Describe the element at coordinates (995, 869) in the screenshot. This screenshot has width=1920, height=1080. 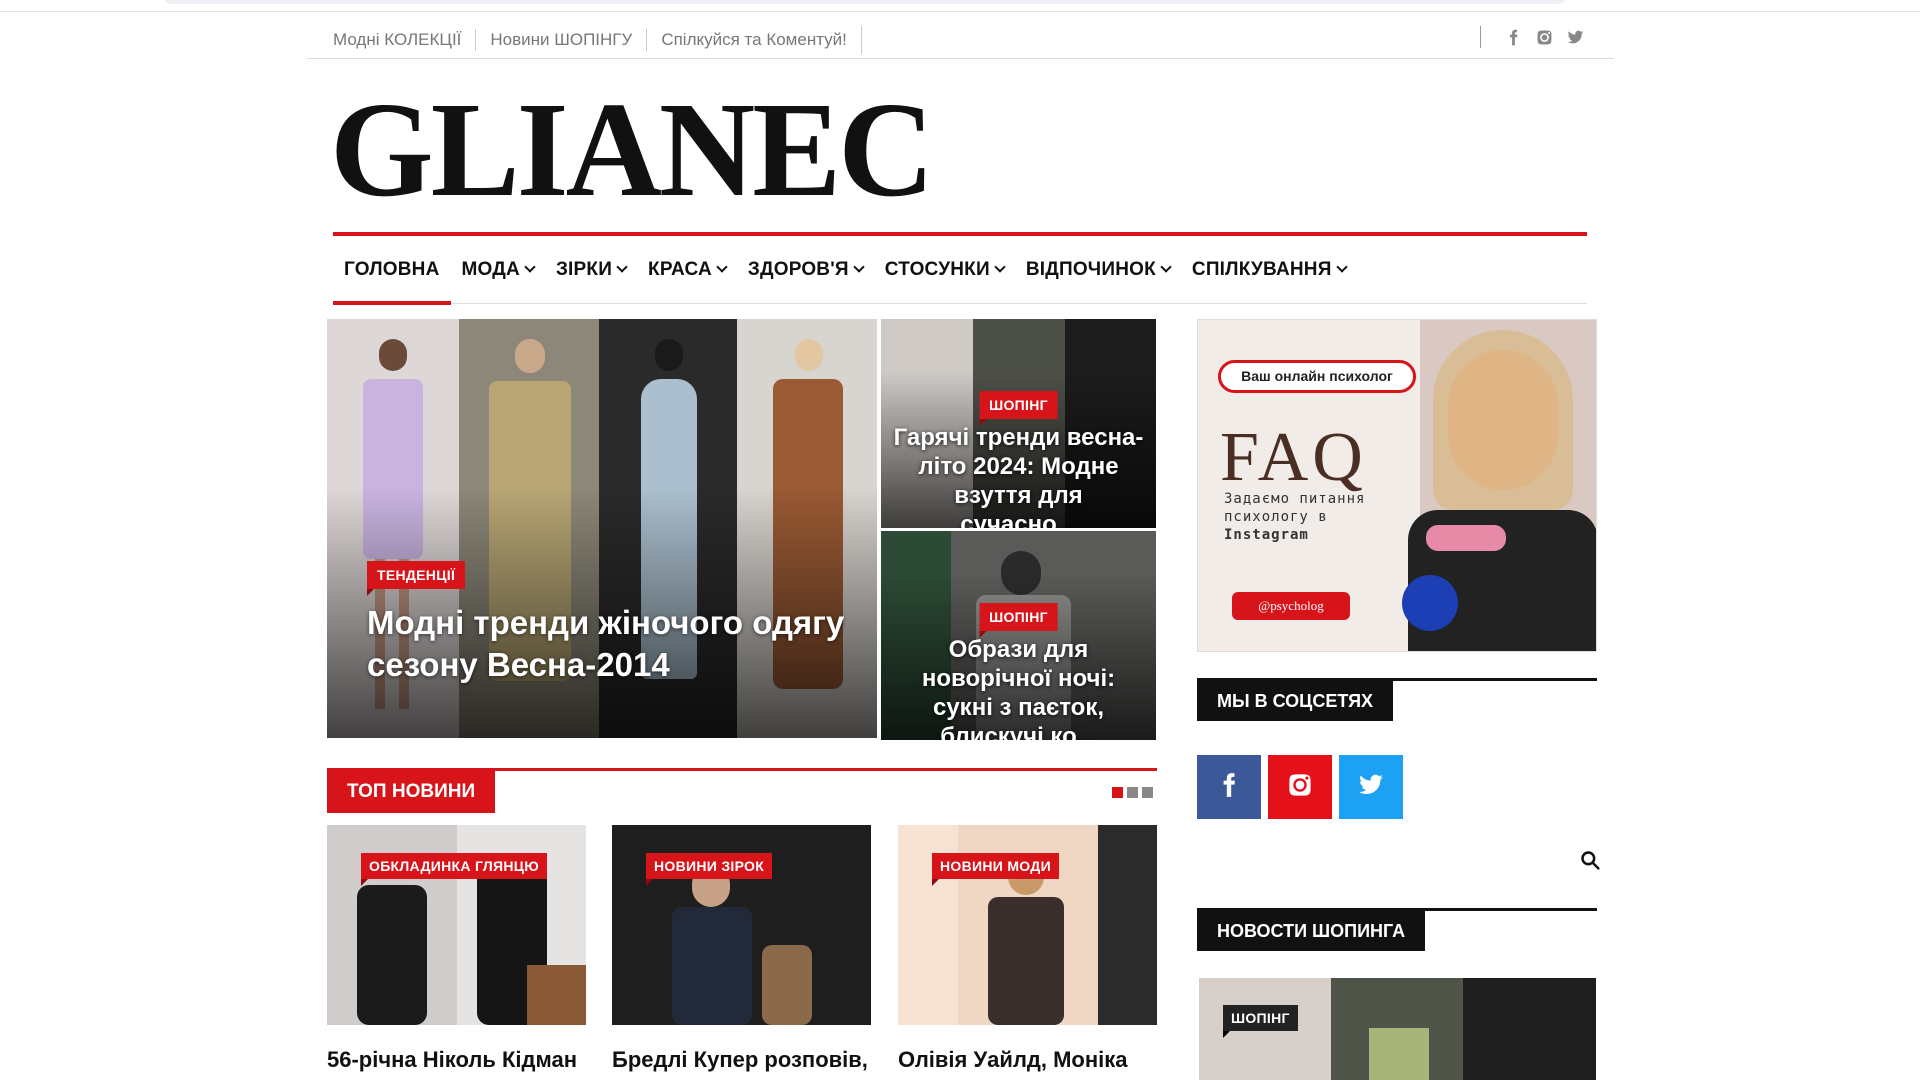
I see `category-badge: НОВИНИ МОДИ` at that location.